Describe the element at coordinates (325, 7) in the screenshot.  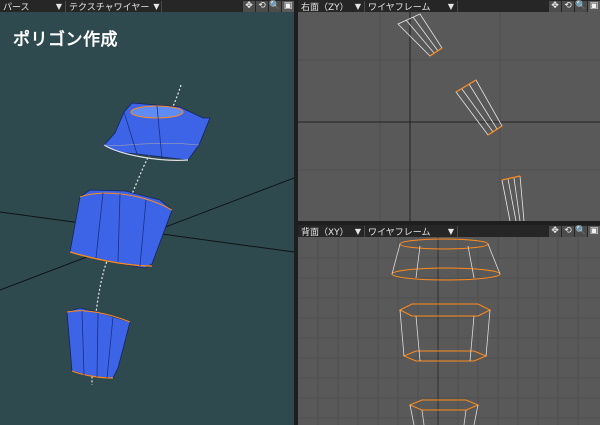
I see `right-view-label: 右面（ZY）` at that location.